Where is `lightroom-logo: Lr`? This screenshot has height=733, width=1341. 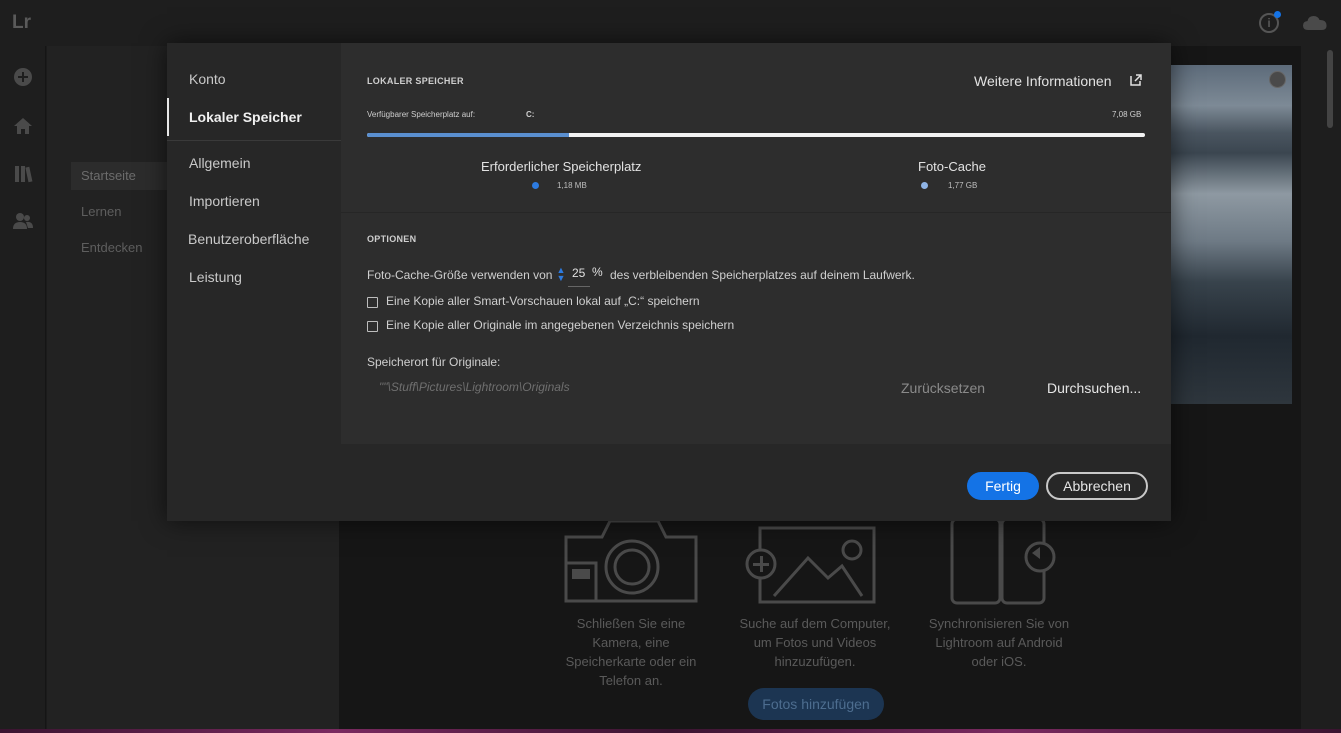 lightroom-logo: Lr is located at coordinates (21, 22).